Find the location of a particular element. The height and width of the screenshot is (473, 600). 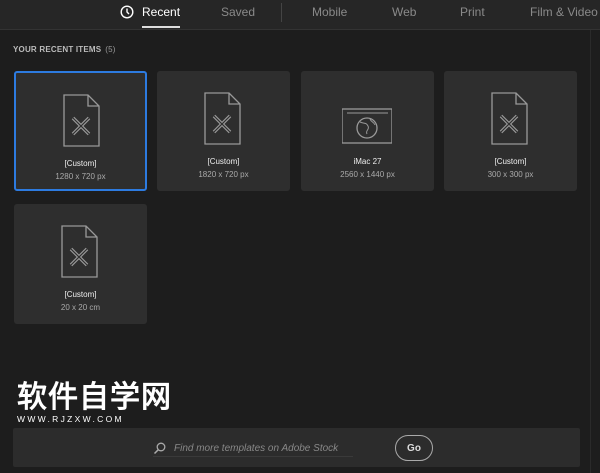

tab-web: Web is located at coordinates (404, 12).